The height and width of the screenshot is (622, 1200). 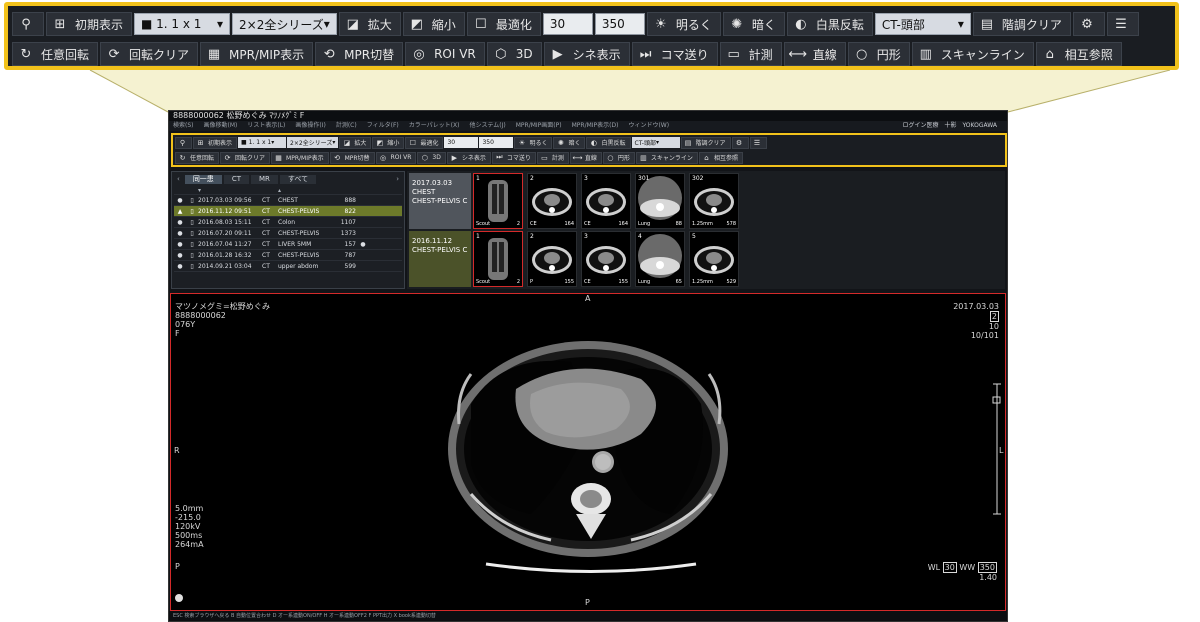 I want to click on menu-item: 画像移動(M), so click(x=221, y=126).